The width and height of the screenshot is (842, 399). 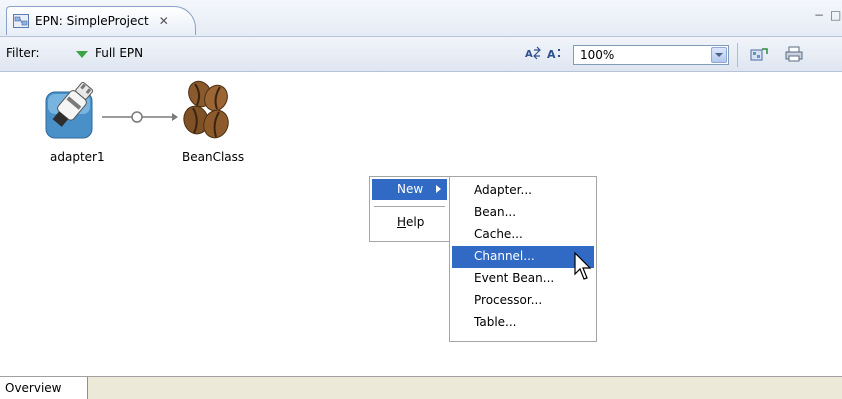 What do you see at coordinates (719, 55) in the screenshot?
I see `chevron-down-icon` at bounding box center [719, 55].